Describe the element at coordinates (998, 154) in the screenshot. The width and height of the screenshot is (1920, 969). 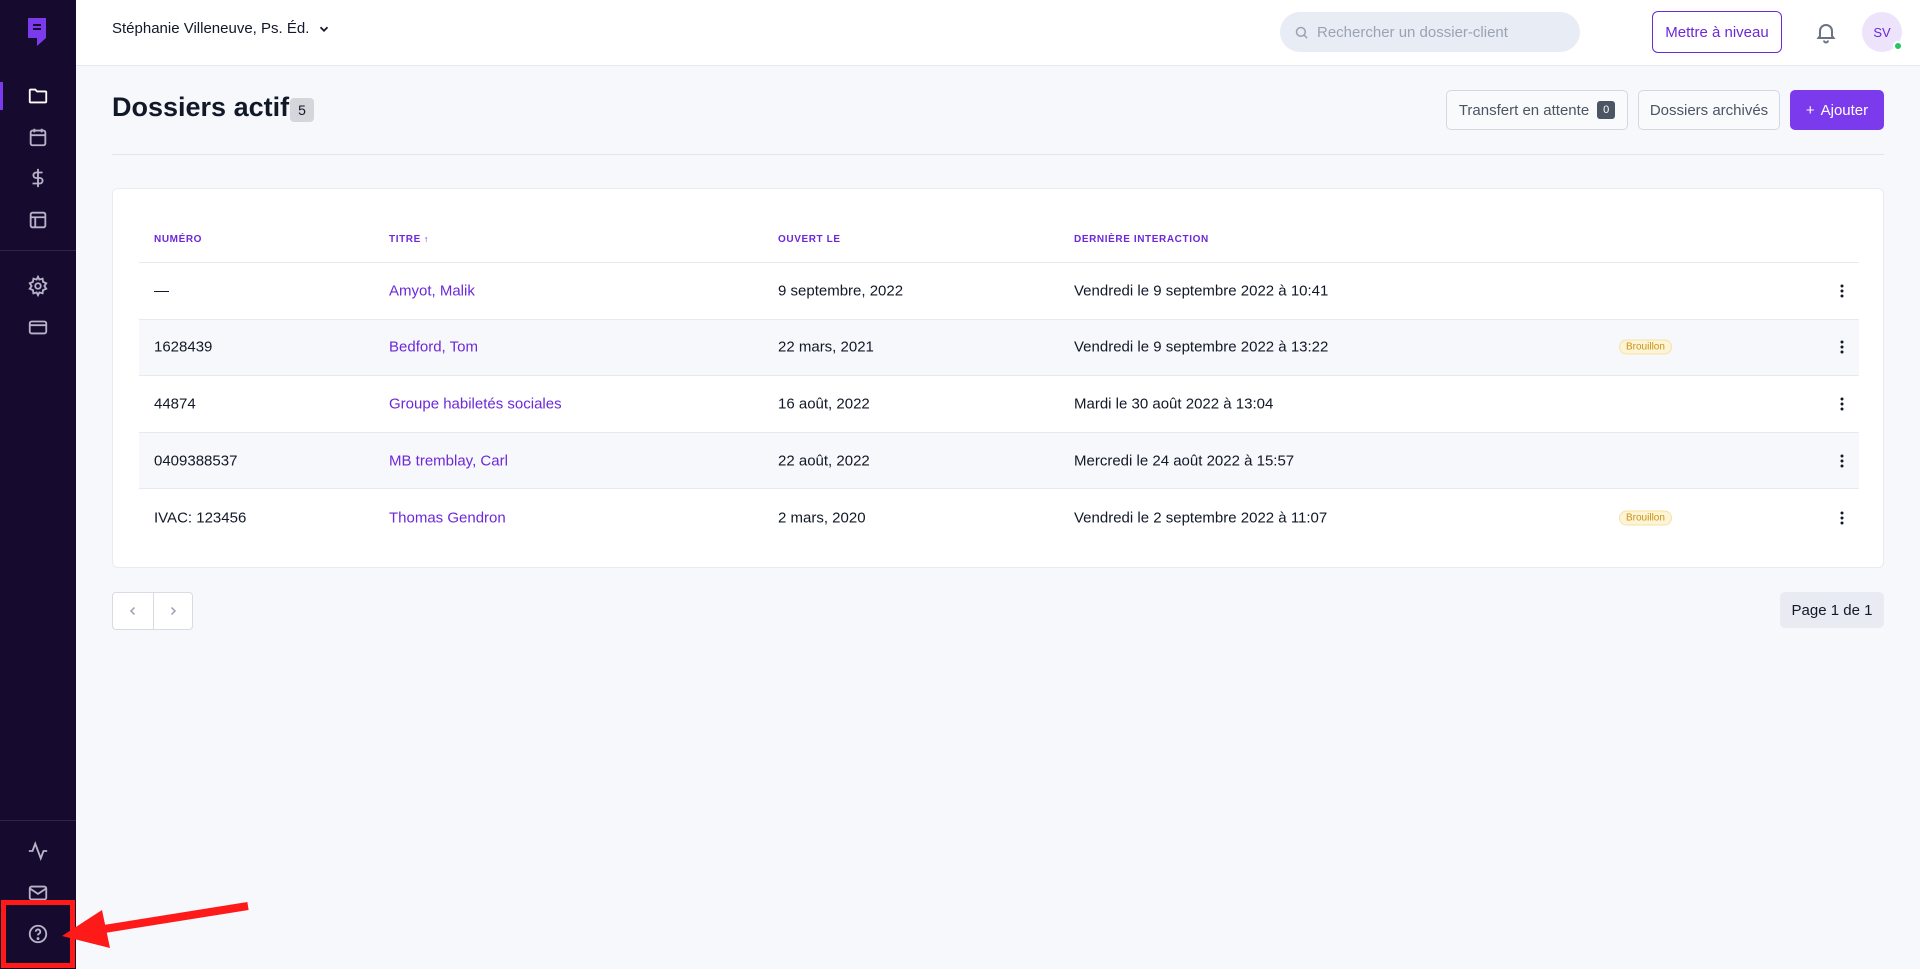
I see `header-divider` at that location.